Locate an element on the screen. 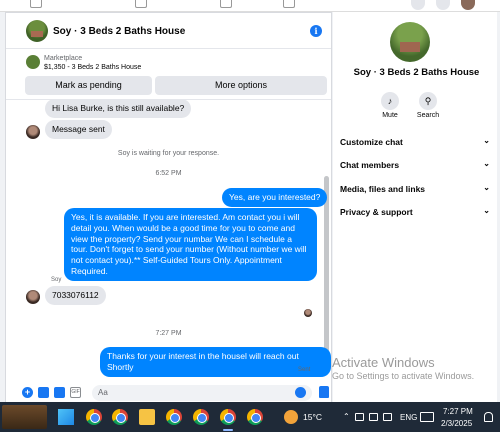 The image size is (500, 432). search-label: Search is located at coordinates (428, 115).